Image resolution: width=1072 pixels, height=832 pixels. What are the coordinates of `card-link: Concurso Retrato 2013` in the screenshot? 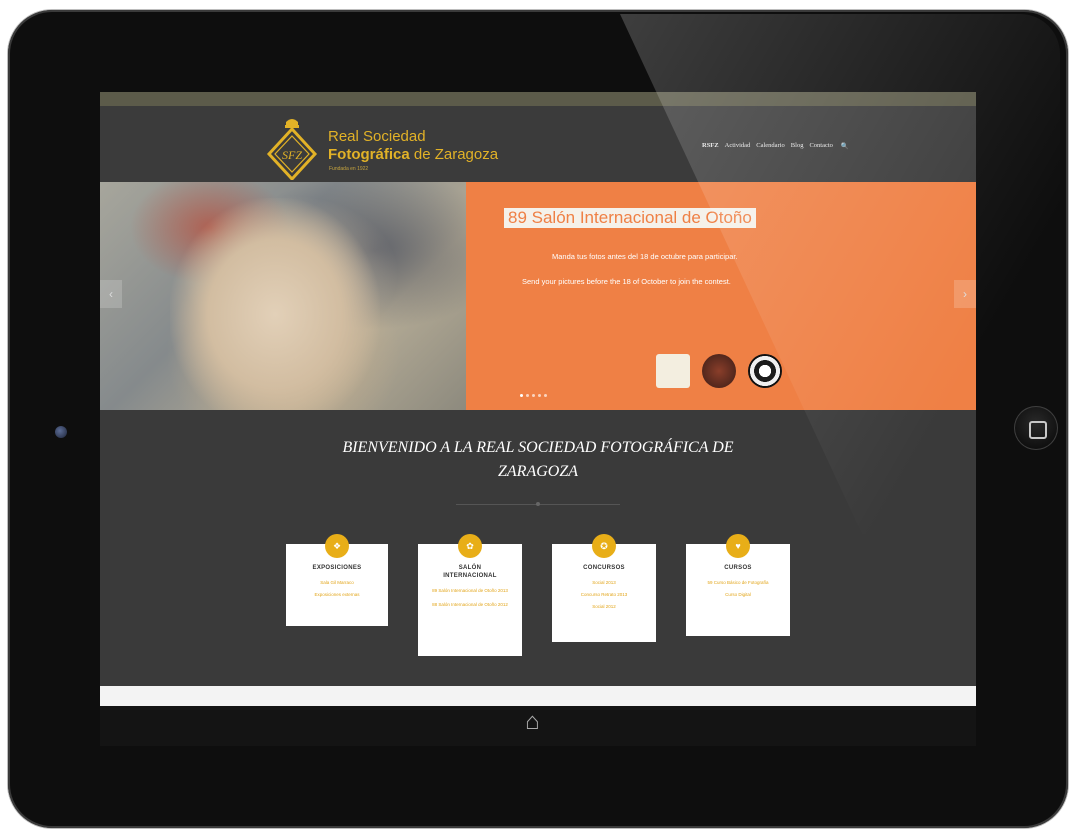 It's located at (604, 595).